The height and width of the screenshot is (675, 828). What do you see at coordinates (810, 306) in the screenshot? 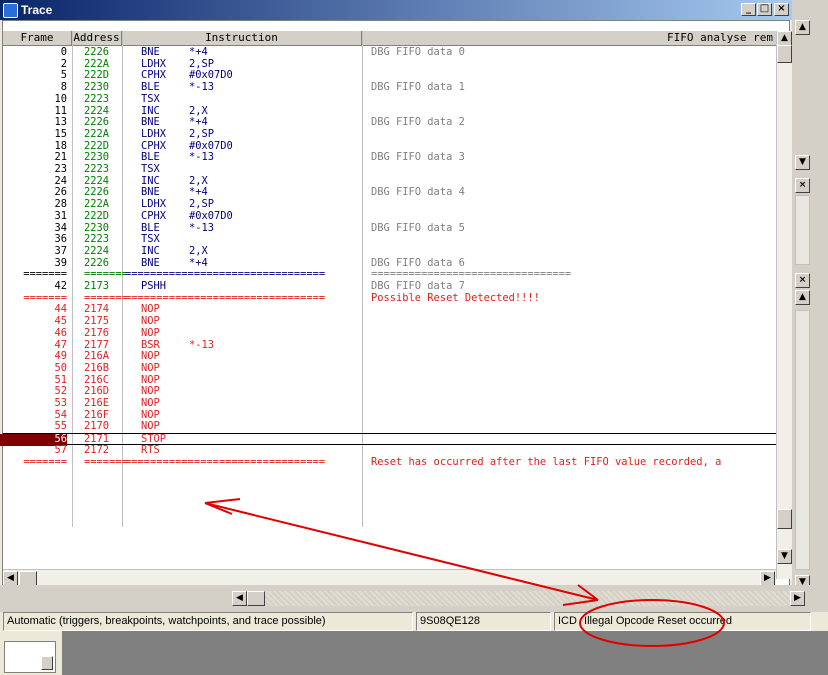
I see `background-window: ▲ ▼ × × ▲ ▼` at bounding box center [810, 306].